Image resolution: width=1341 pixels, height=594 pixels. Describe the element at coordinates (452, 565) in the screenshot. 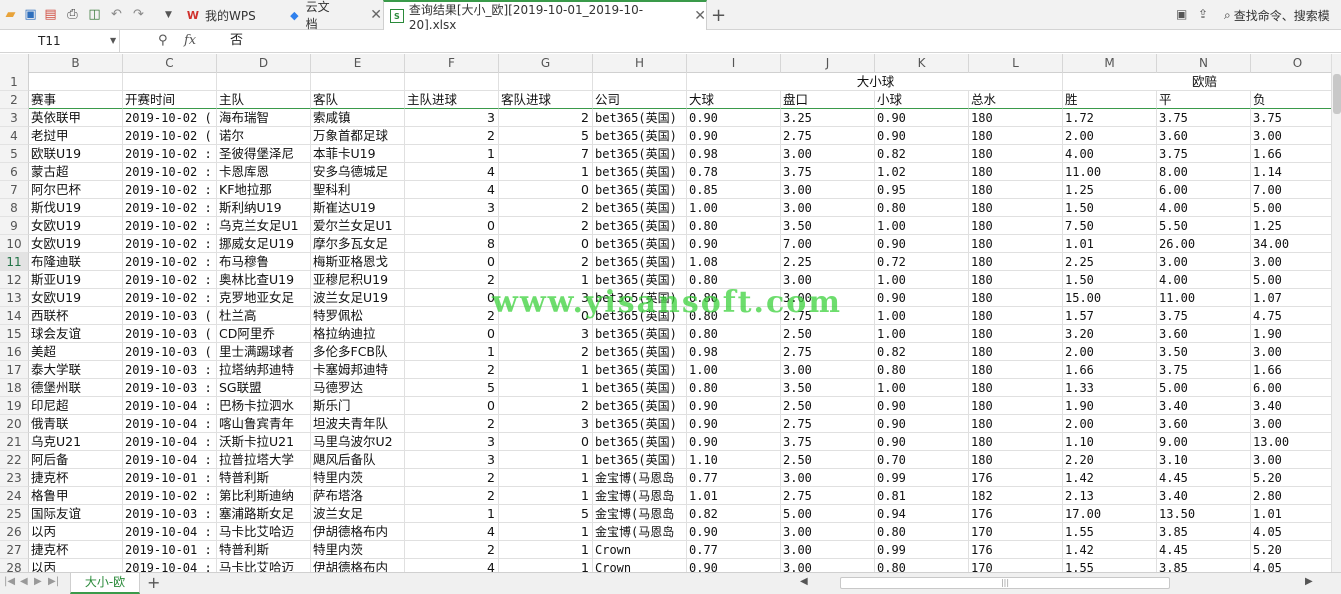

I see `table-cell: 4` at that location.